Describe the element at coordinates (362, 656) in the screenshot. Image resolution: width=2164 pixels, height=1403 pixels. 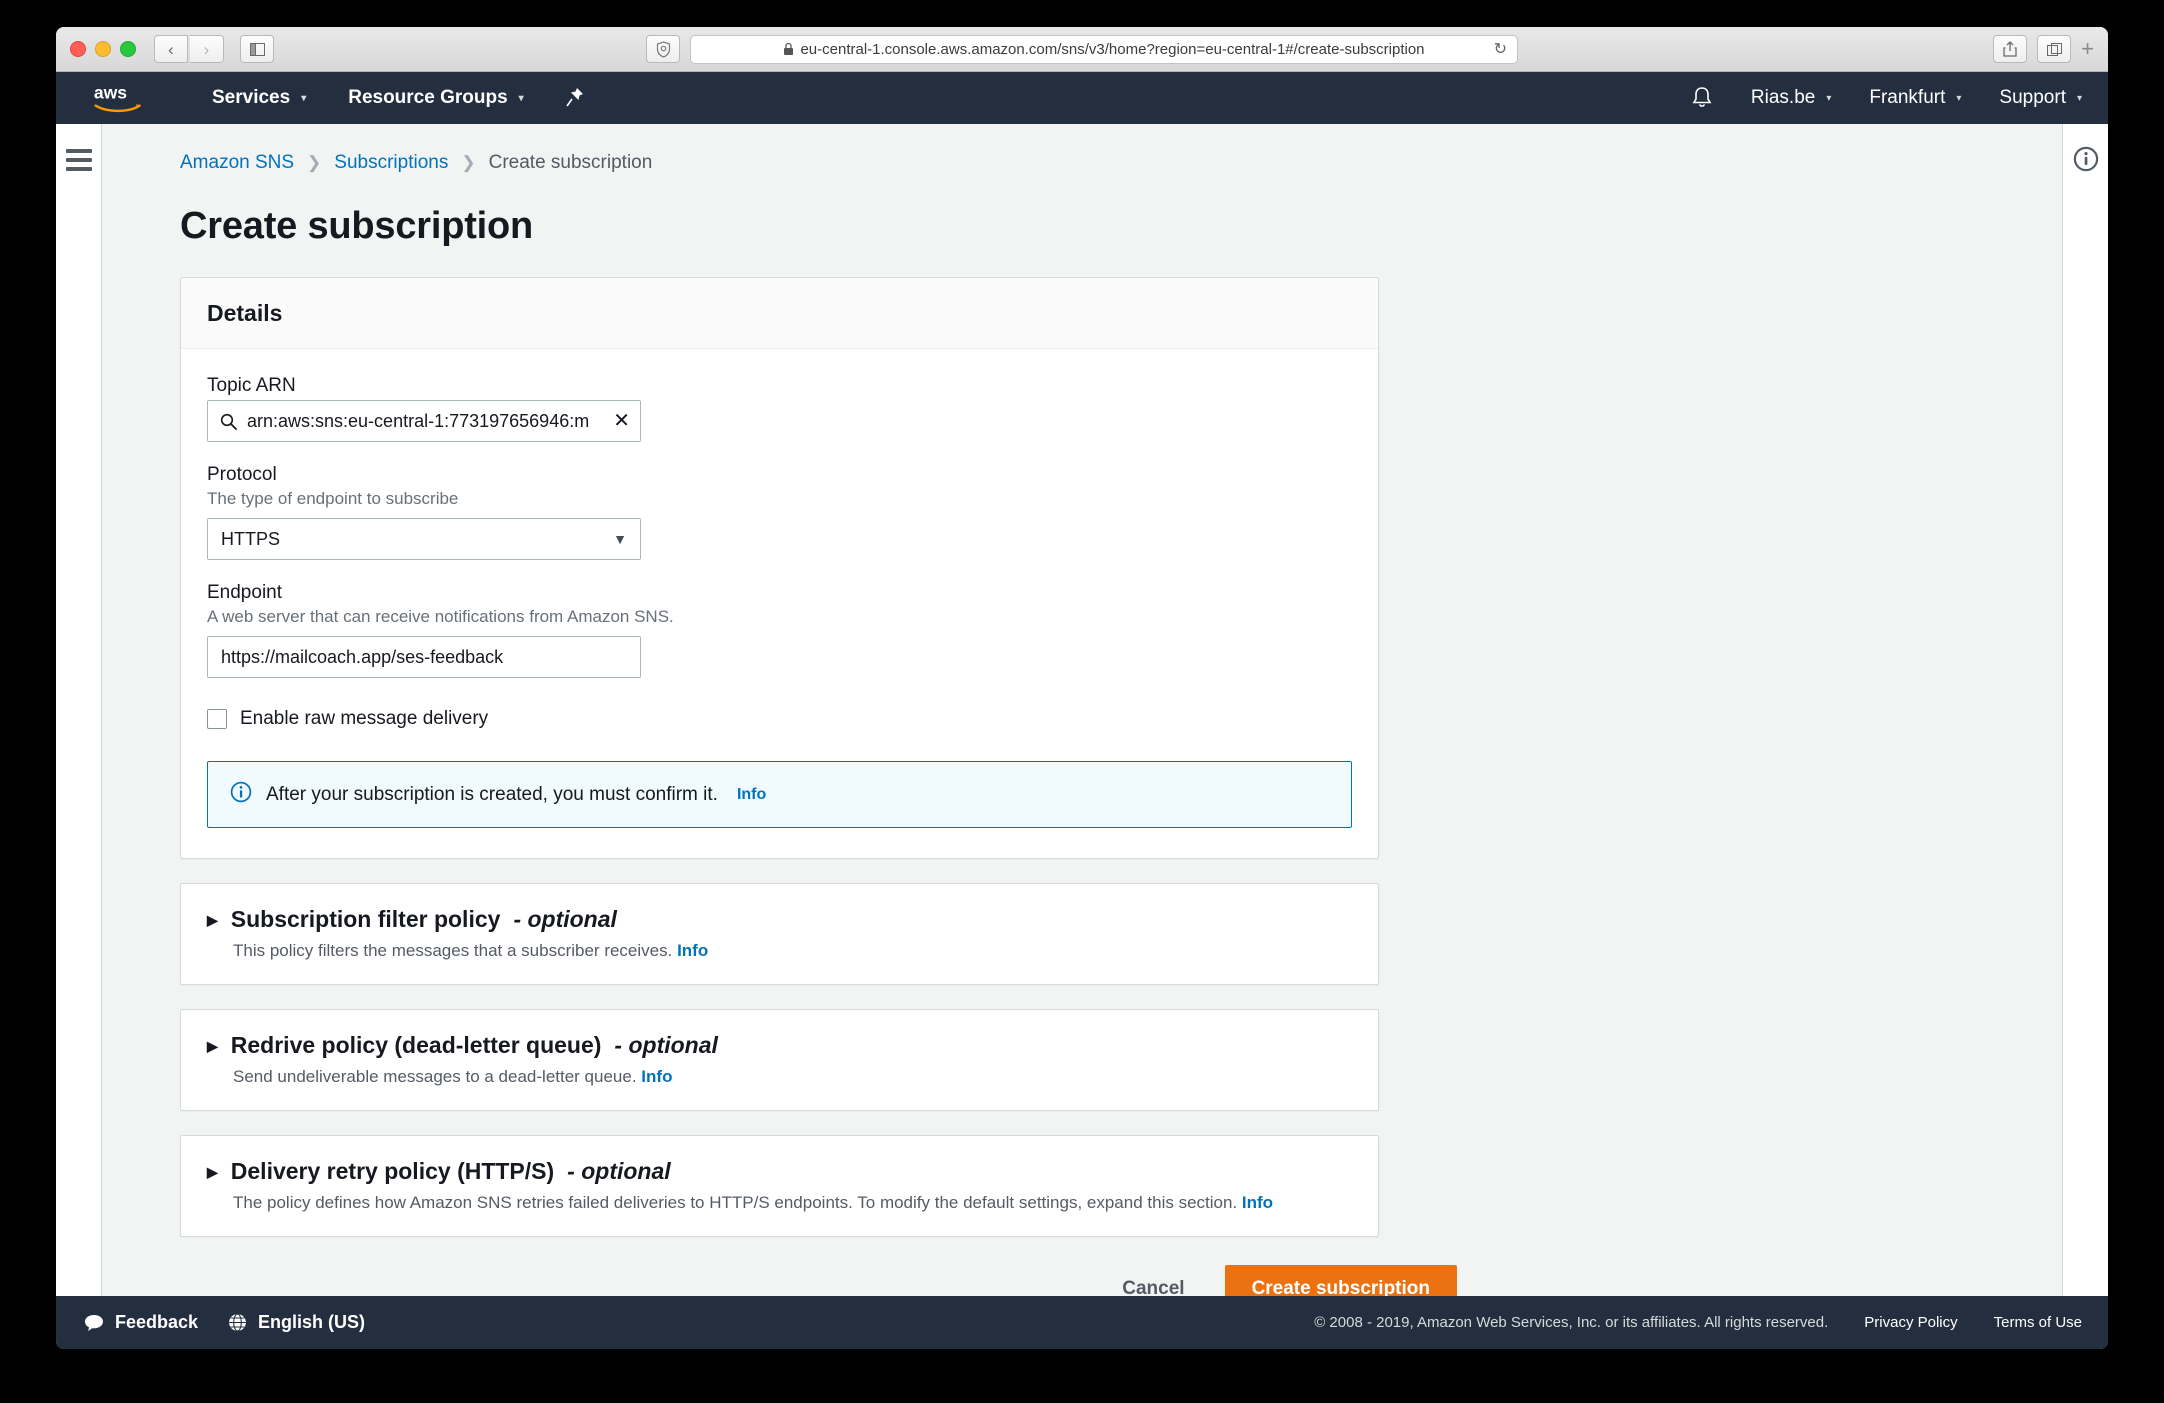
I see `endpoint-value: https://mailcoach.app/ses-feedback` at that location.